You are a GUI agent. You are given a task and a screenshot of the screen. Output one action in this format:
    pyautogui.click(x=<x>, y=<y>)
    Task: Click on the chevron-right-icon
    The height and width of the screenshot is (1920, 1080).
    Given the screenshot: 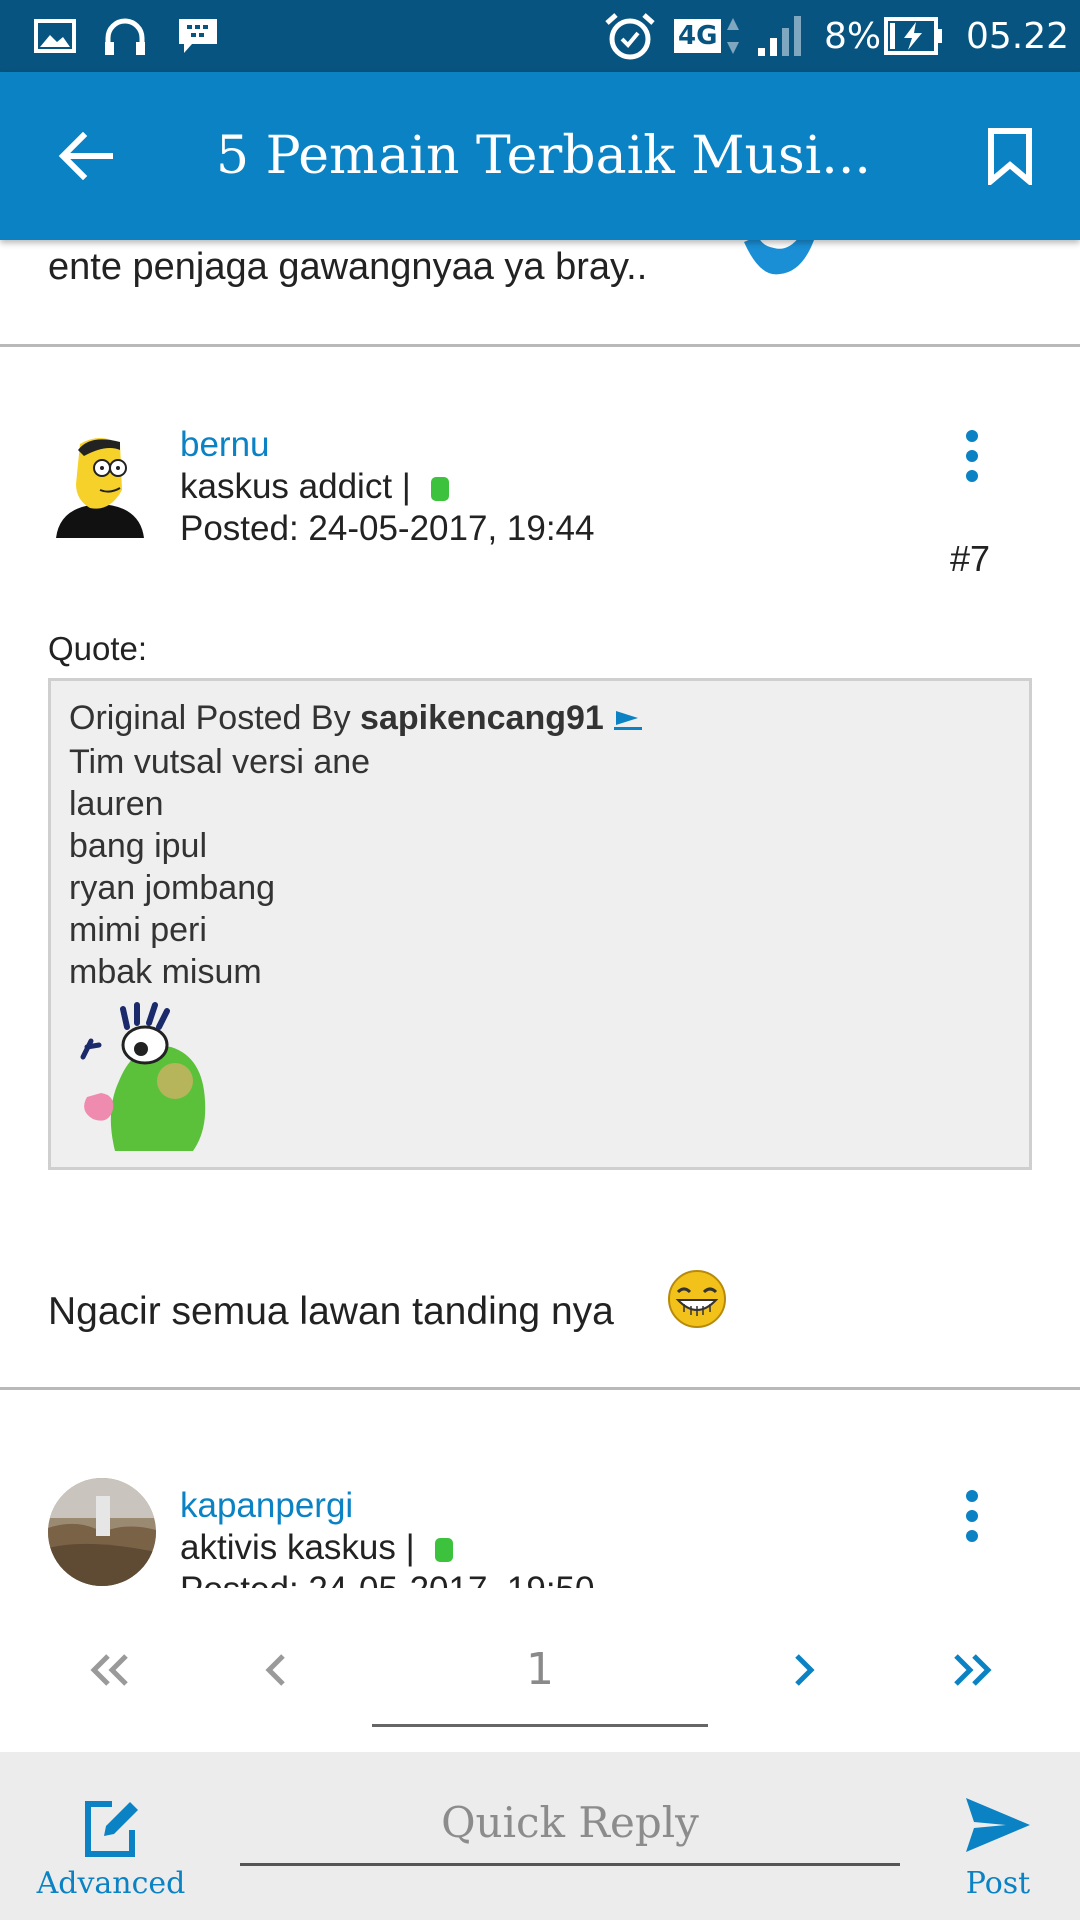 What is the action you would take?
    pyautogui.click(x=805, y=1670)
    